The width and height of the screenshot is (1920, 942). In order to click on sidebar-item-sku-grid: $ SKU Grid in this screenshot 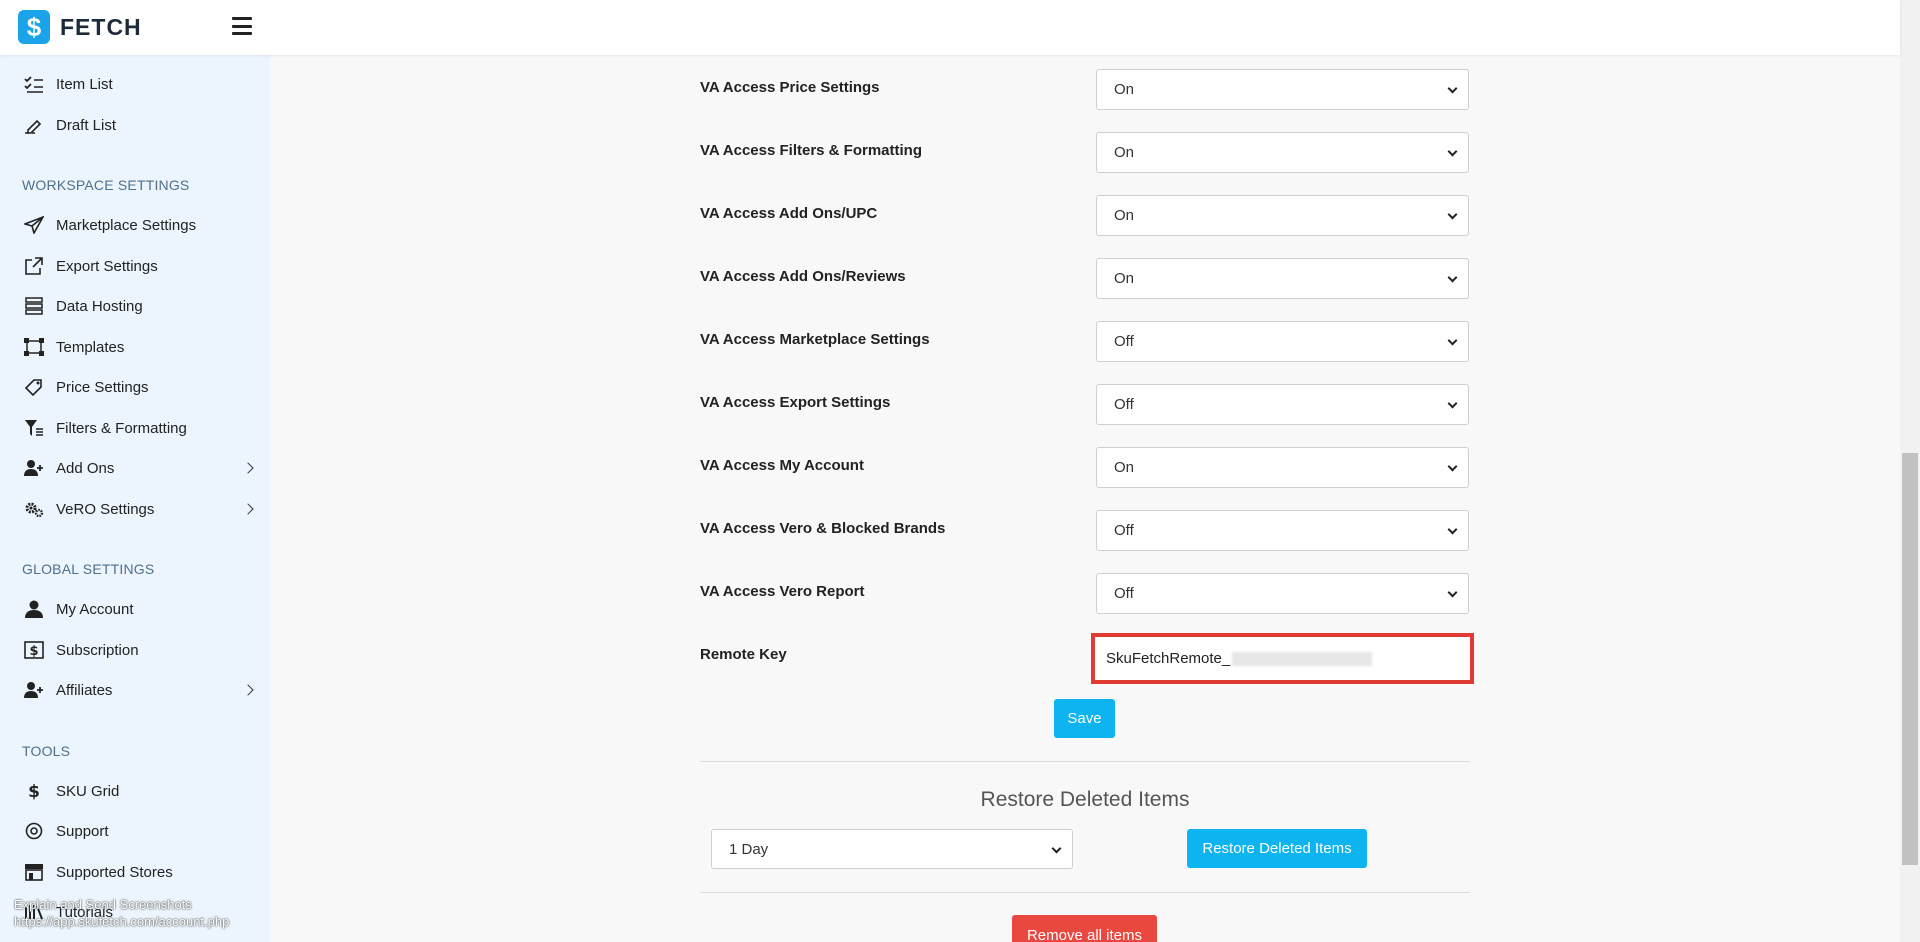, I will do `click(137, 791)`.